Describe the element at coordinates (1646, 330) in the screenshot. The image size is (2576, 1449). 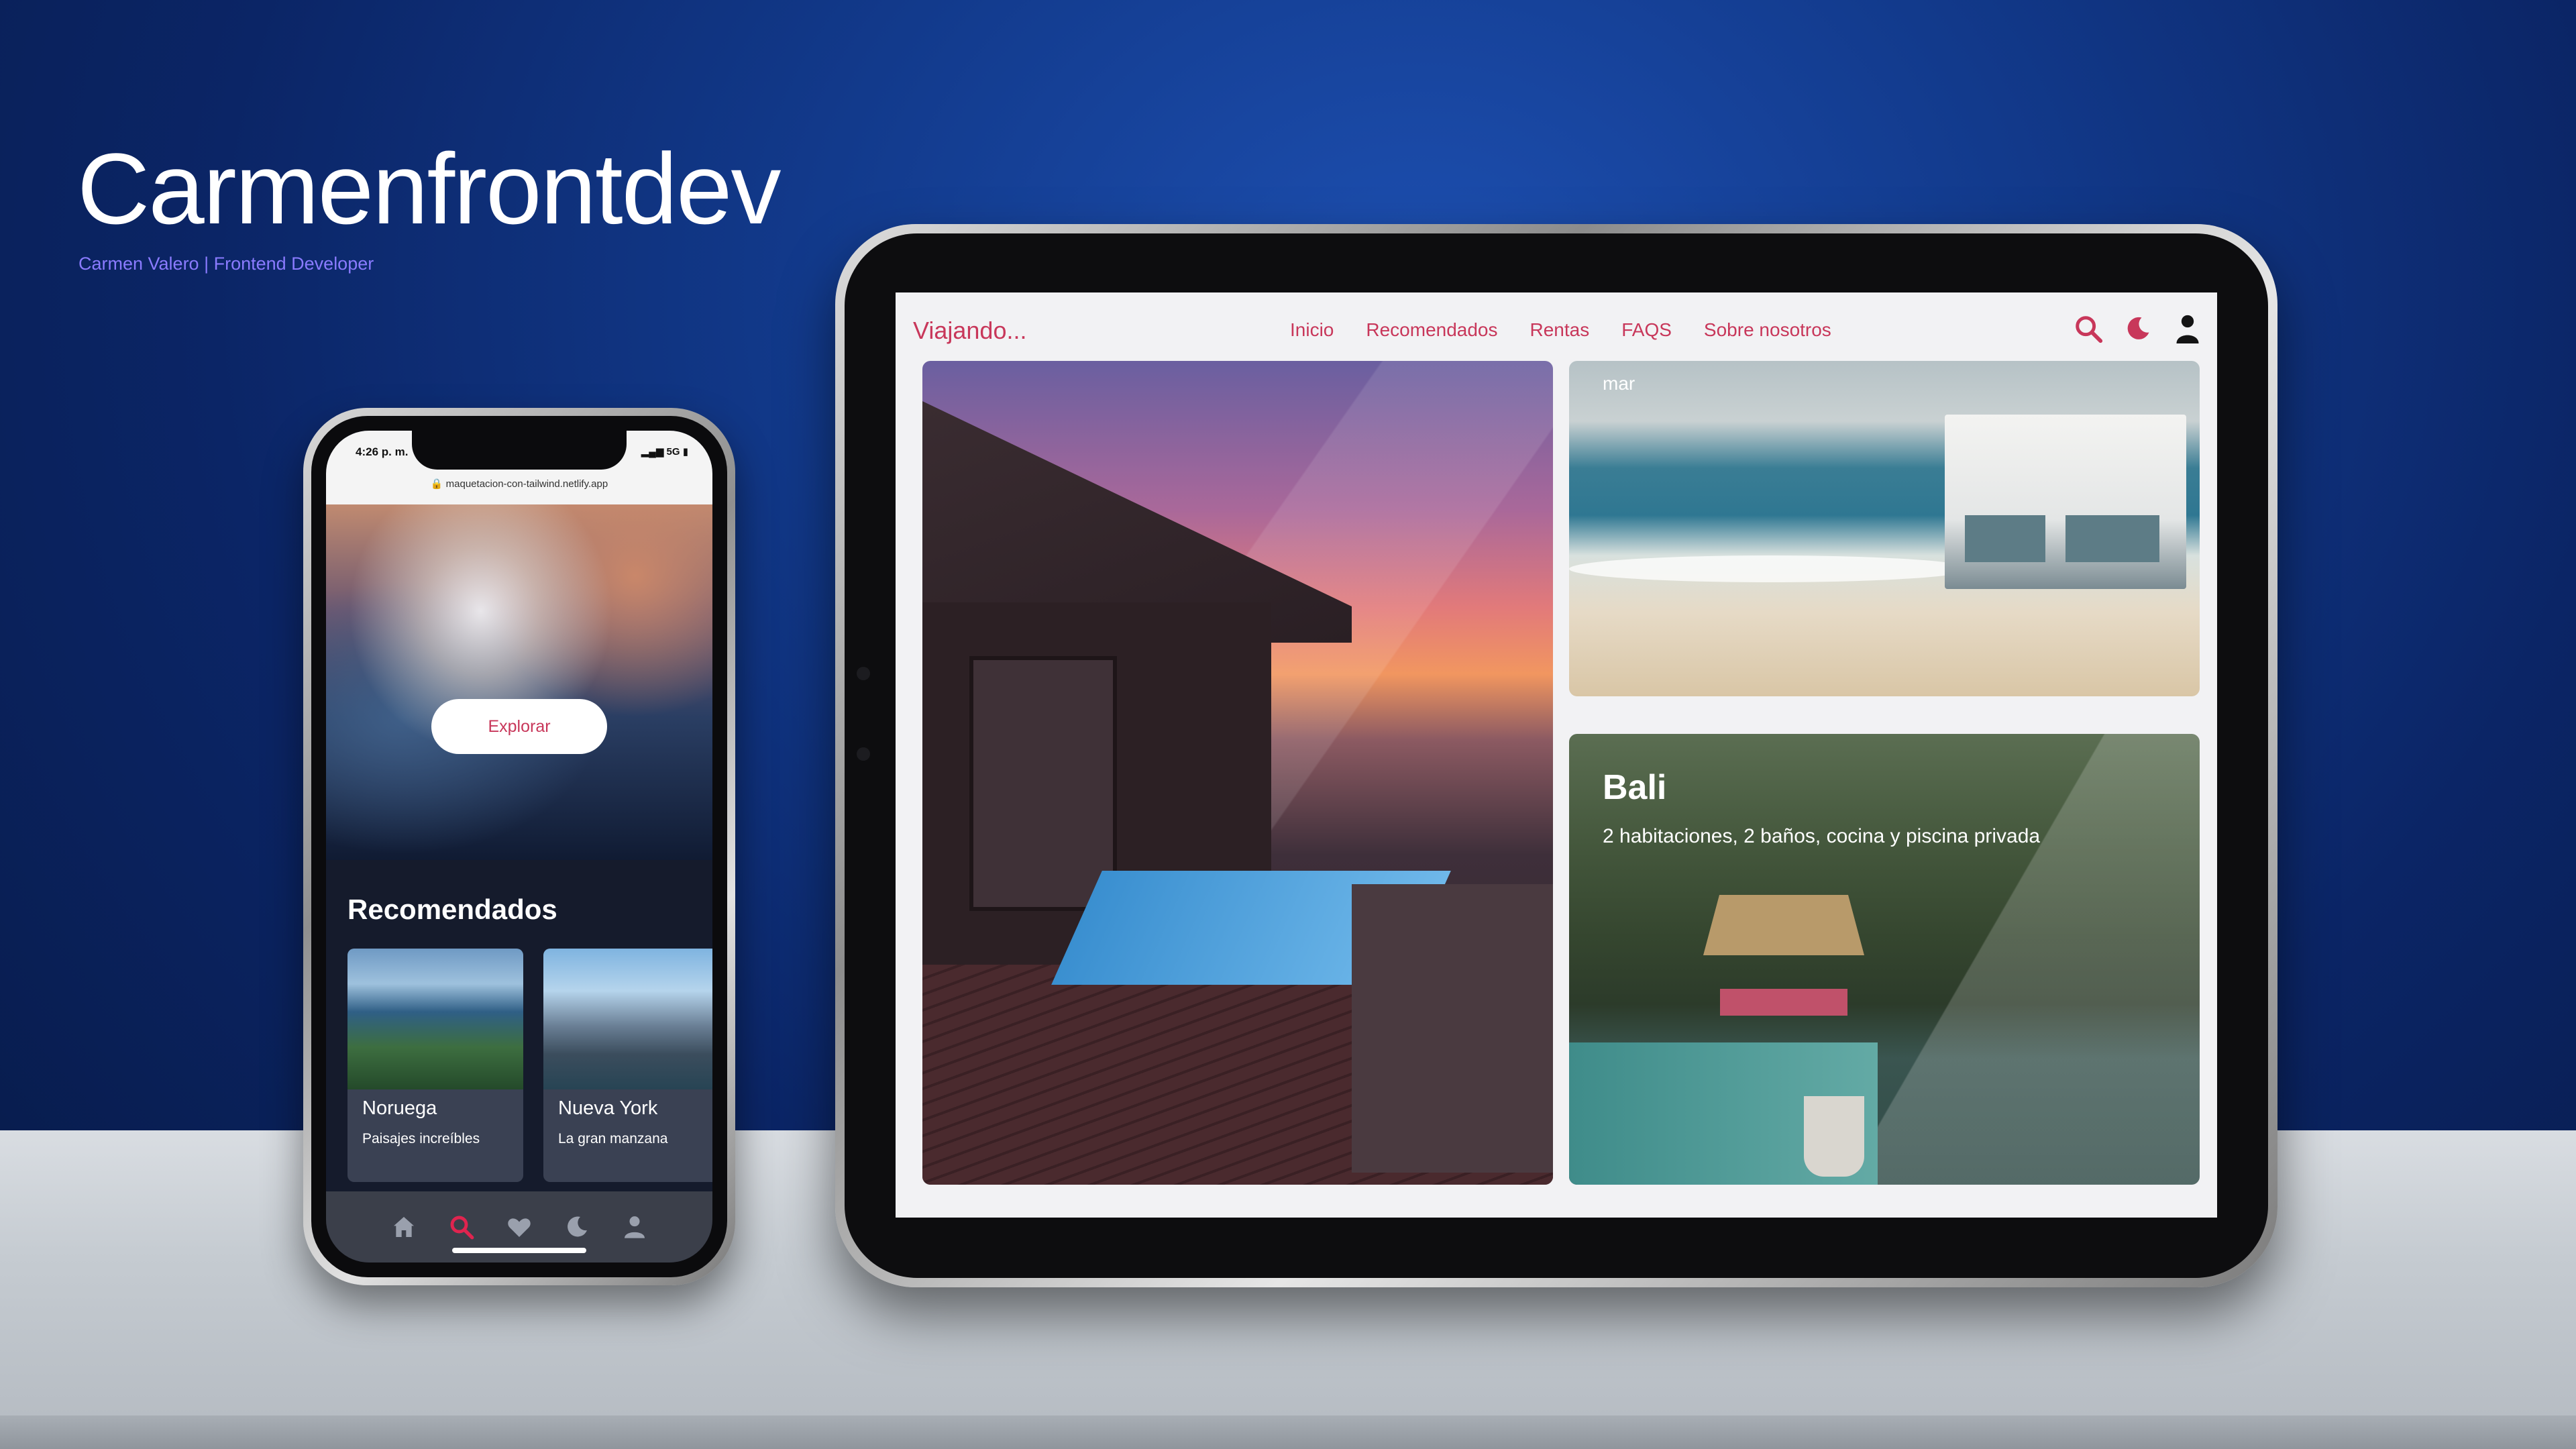
I see `nav-link-faqs: FAQS` at that location.